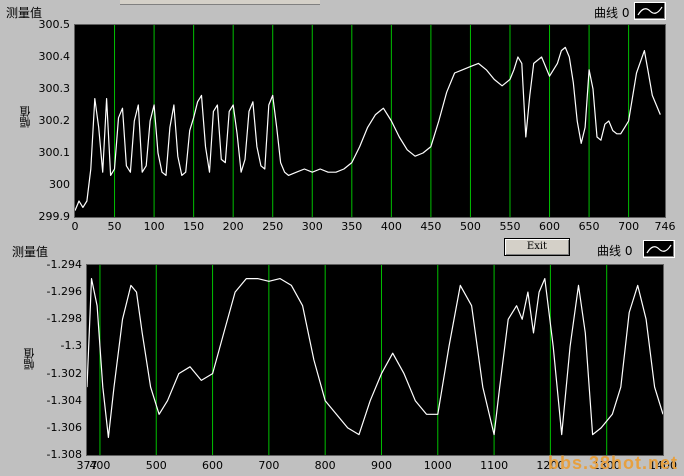 This screenshot has height=476, width=684. I want to click on bottom-y-tick-label: -1.304, so click(64, 400).